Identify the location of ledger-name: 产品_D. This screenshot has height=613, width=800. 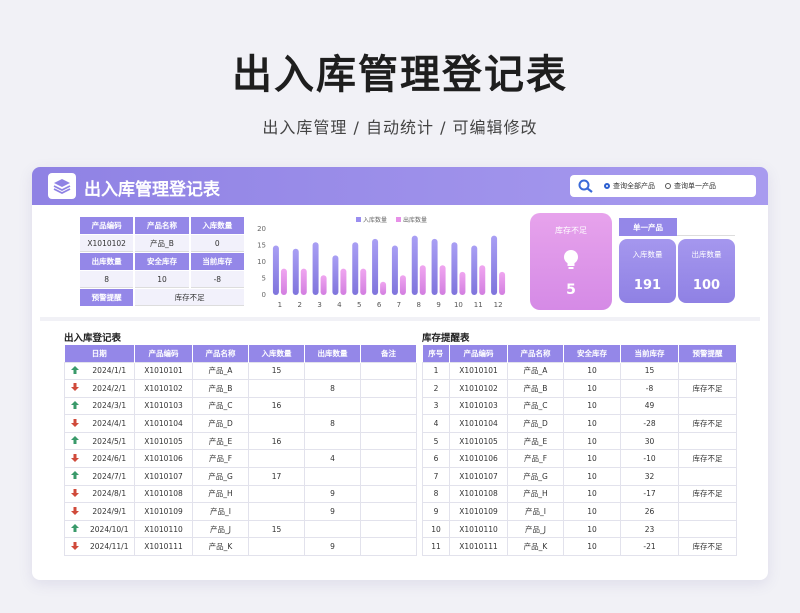
(220, 423).